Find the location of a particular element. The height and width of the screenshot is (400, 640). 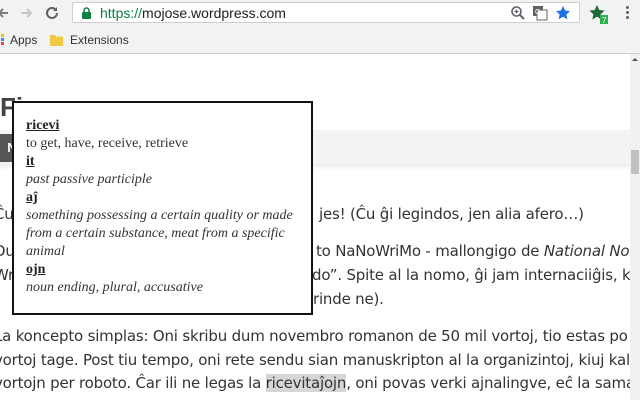

scroll-up-arrow-icon is located at coordinates (635, 59).